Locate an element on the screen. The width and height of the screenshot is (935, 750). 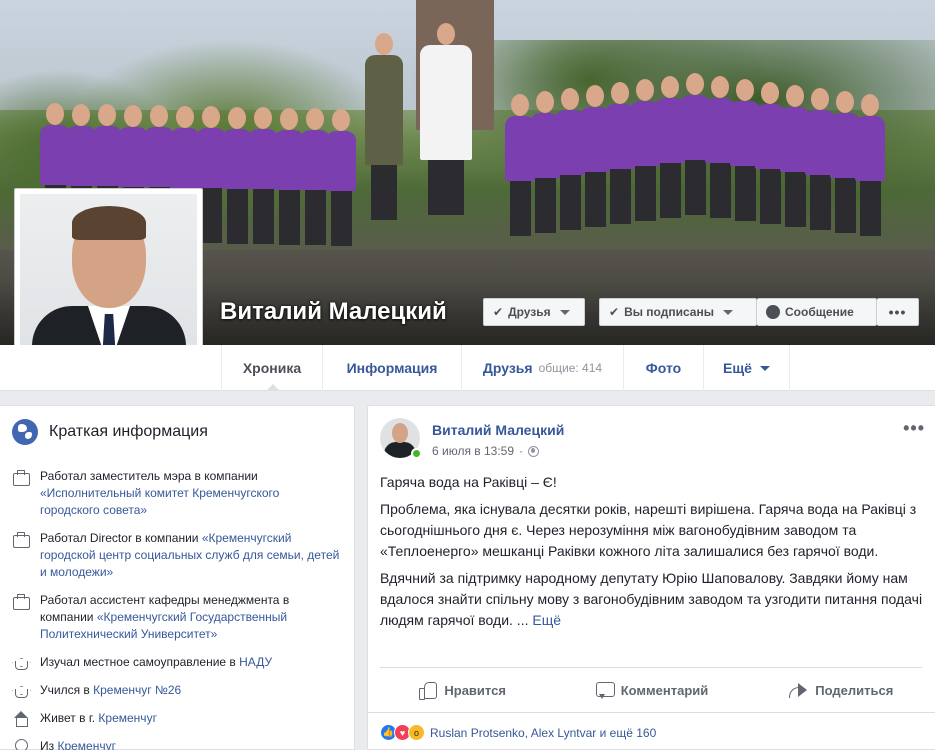
tab-more: Ещё is located at coordinates (747, 368).